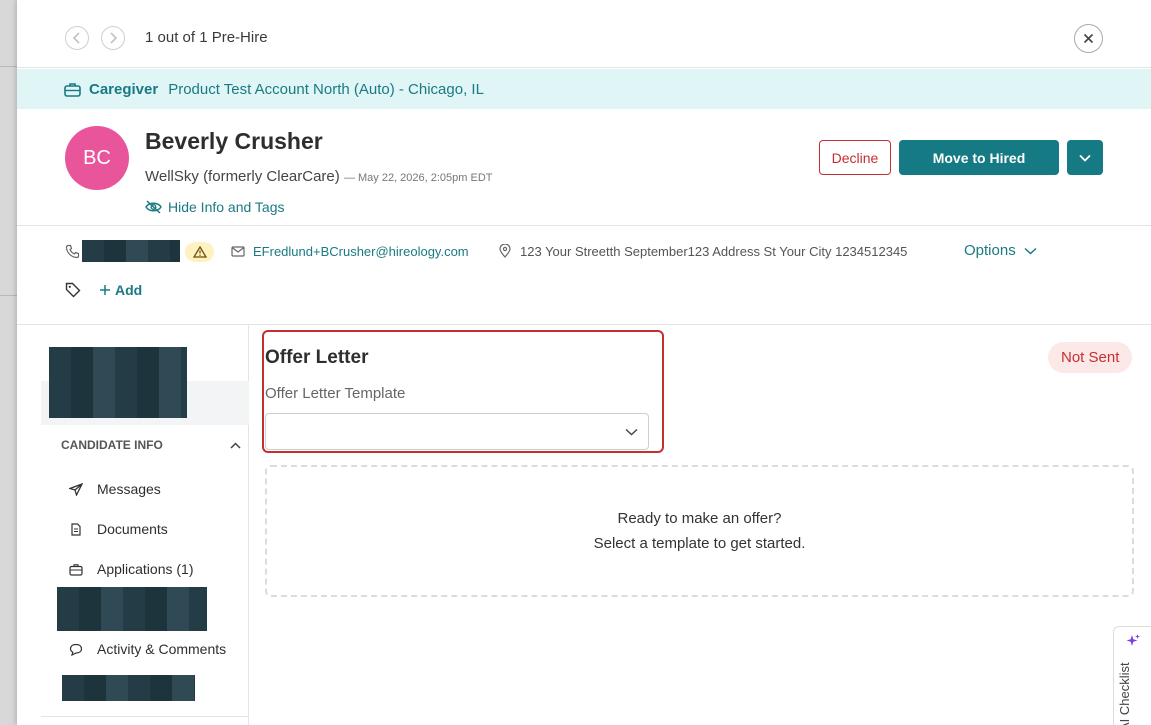 Image resolution: width=1151 pixels, height=725 pixels. I want to click on location-pin-icon, so click(505, 251).